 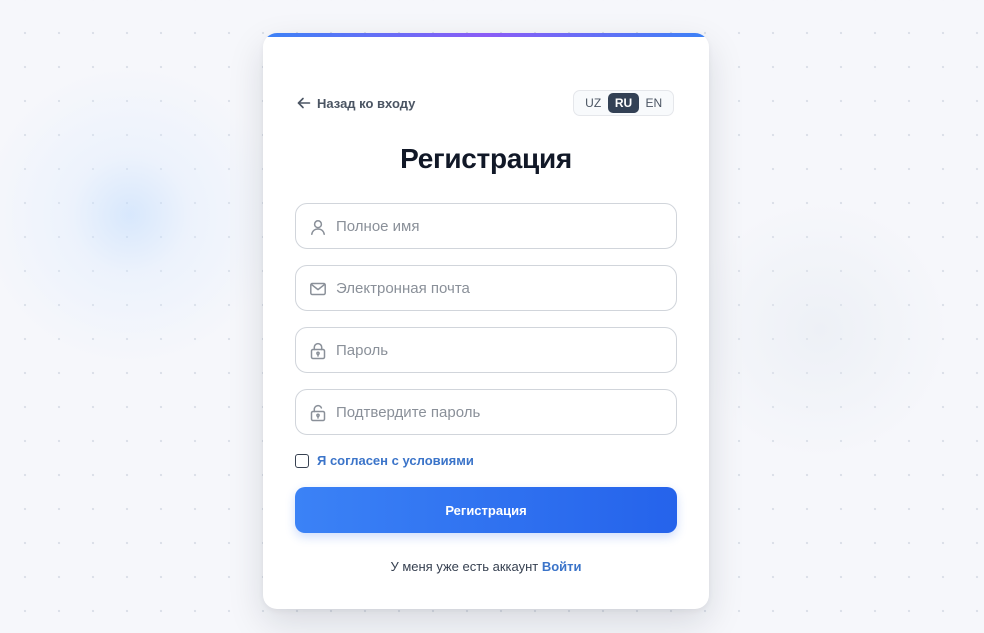 What do you see at coordinates (654, 103) in the screenshot?
I see `lang-option-en: EN` at bounding box center [654, 103].